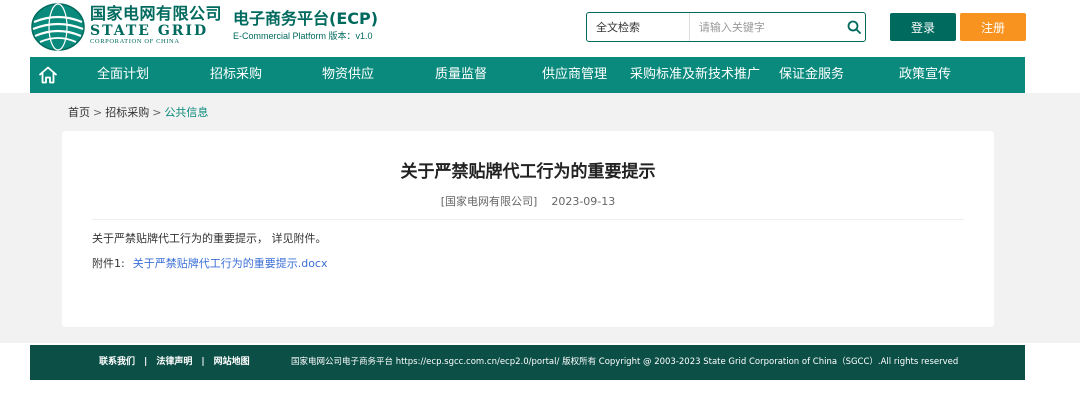  I want to click on logo-cn-text: 国家电网有限公司, so click(156, 14).